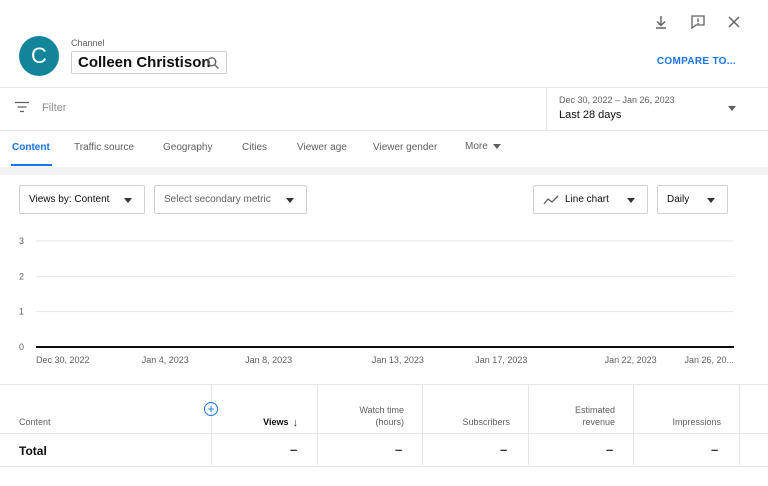  I want to click on total-subscribers-value: –, so click(504, 449).